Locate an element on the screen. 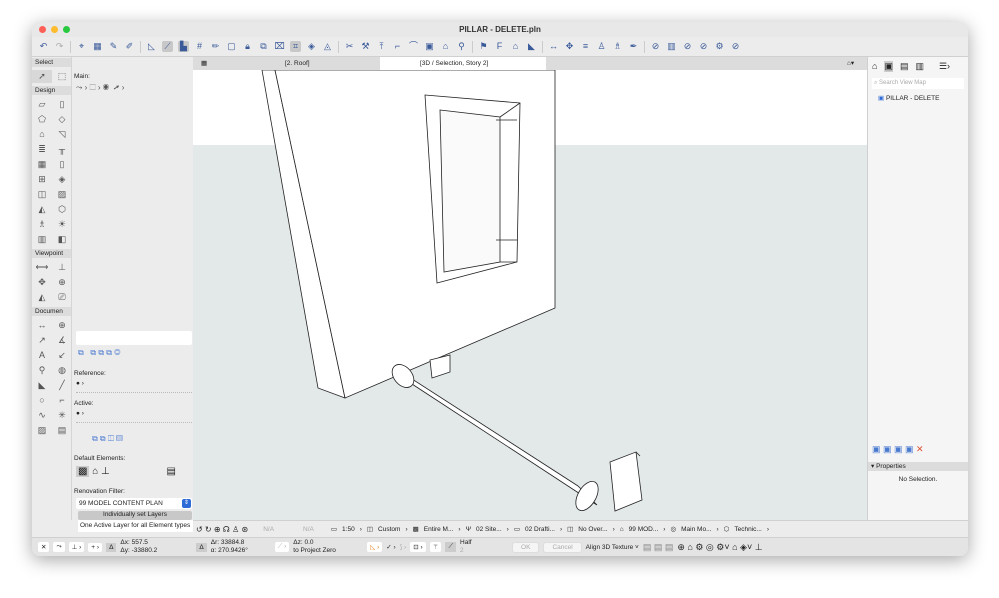 The width and height of the screenshot is (999, 598). trace-icons: ⧉ ⧉ ◫ ▨ is located at coordinates (107, 439).